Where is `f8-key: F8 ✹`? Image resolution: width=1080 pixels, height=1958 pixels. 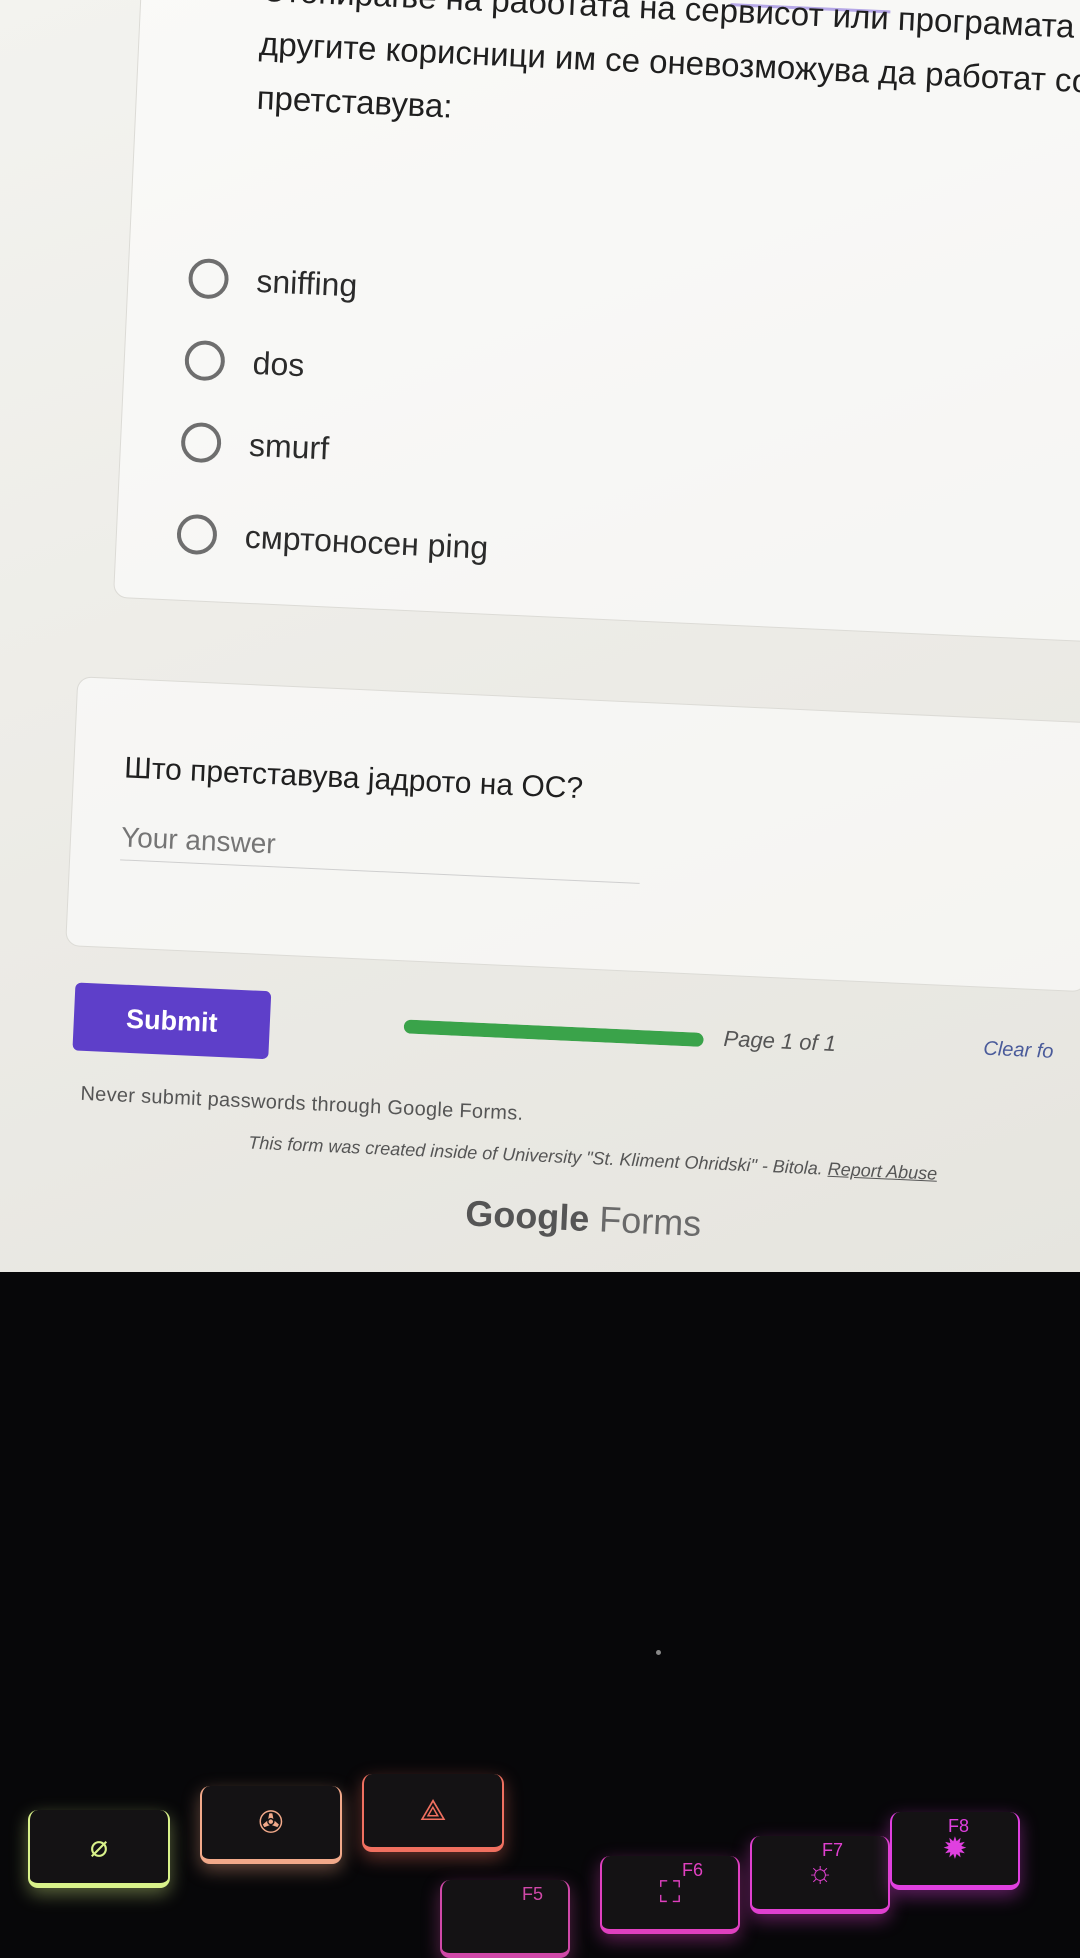
f8-key: F8 ✹ is located at coordinates (955, 1851).